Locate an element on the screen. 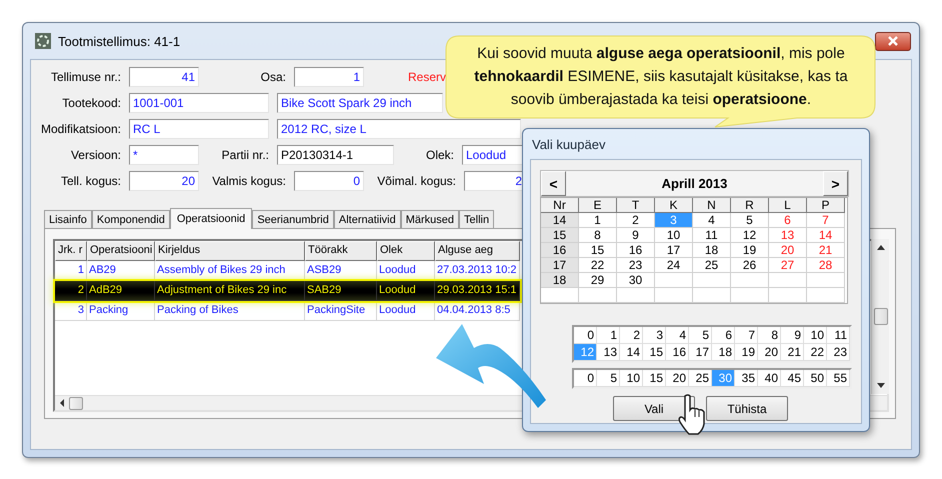 This screenshot has width=942, height=479. tab: Märkused is located at coordinates (430, 219).